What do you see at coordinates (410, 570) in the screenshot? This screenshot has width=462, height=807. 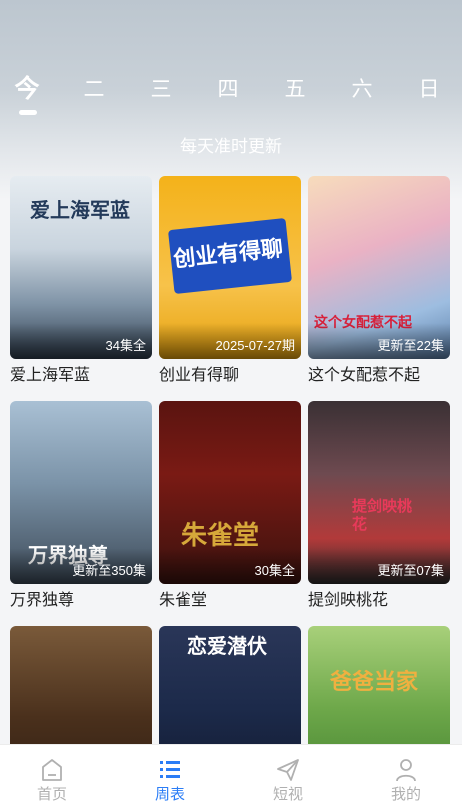 I see `episode-badge: 更新至07集` at bounding box center [410, 570].